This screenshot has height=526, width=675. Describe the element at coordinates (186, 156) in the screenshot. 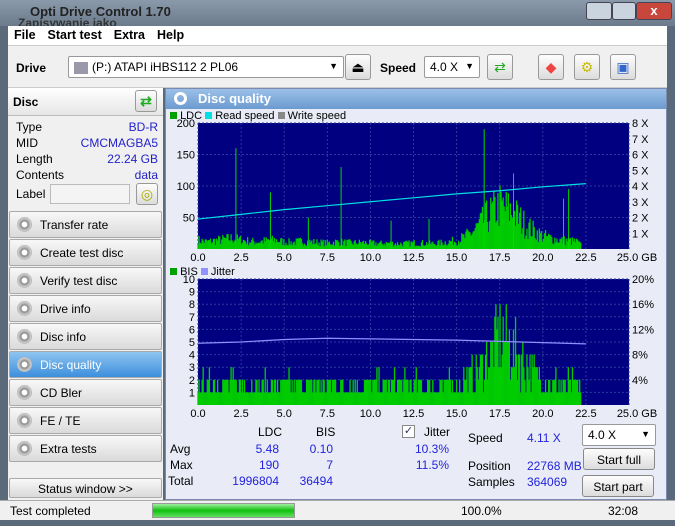

I see `y-tick-label: 150` at that location.